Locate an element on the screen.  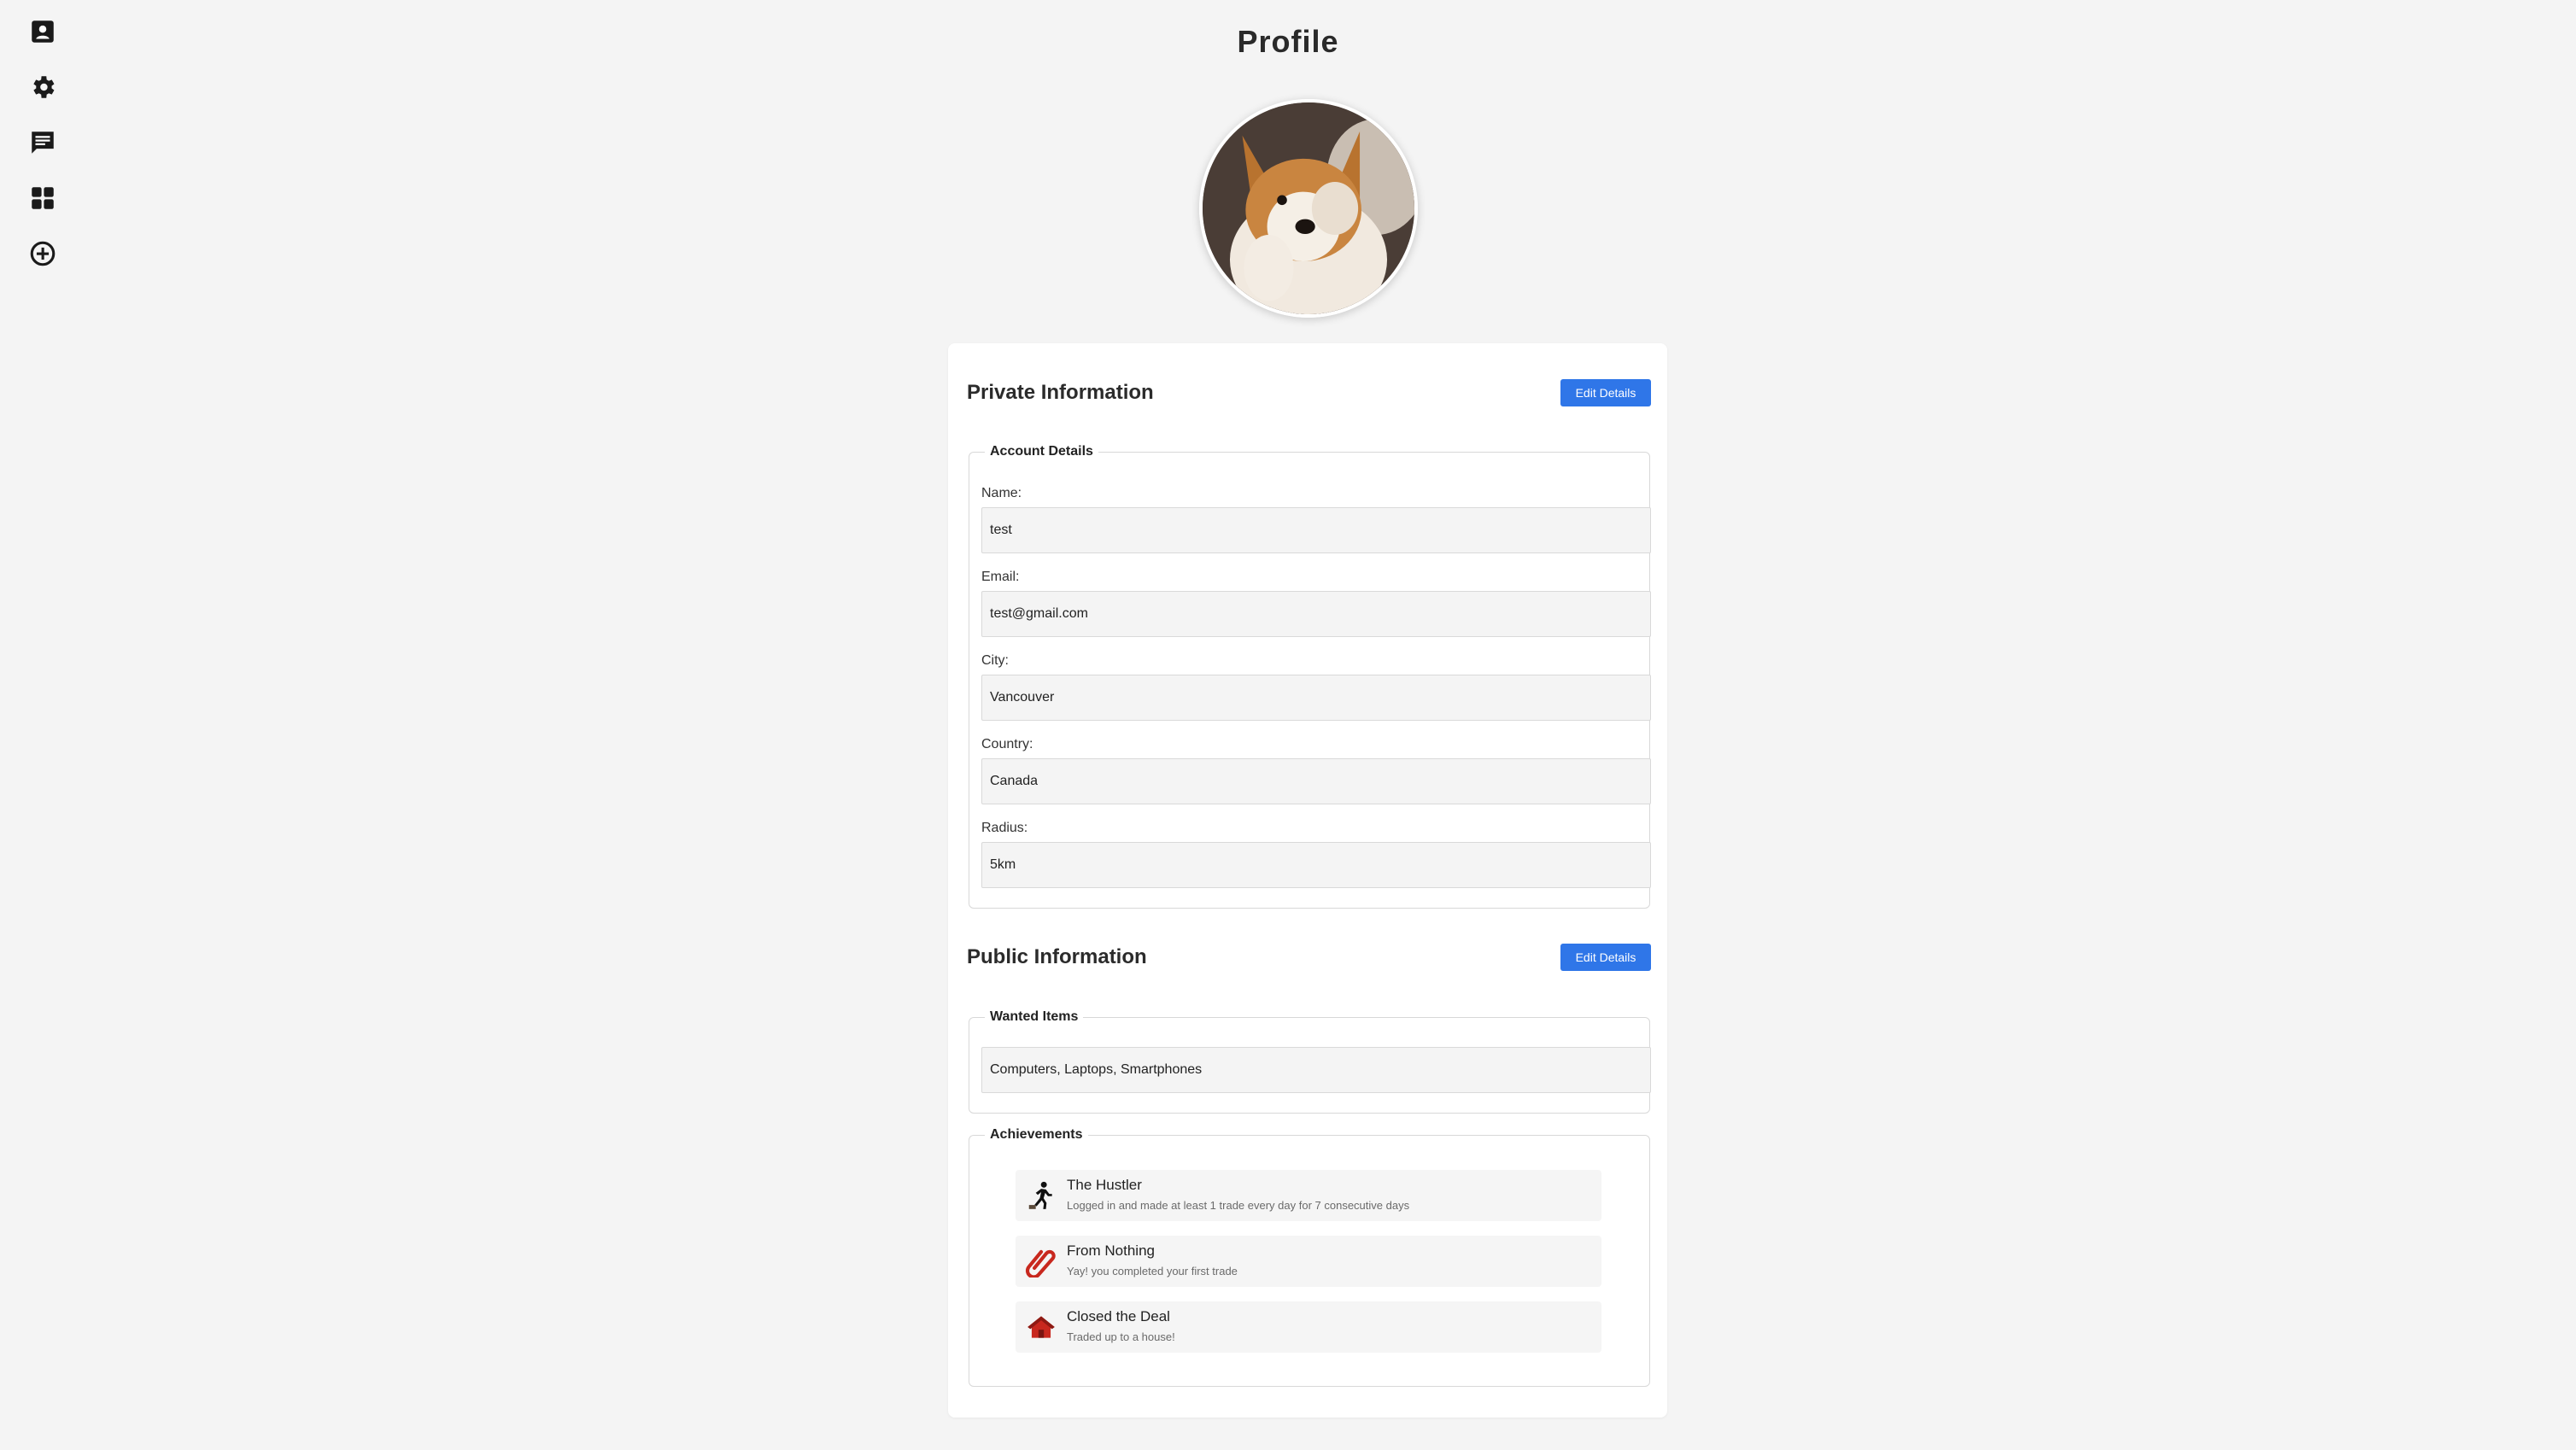
name-field is located at coordinates (1316, 530).